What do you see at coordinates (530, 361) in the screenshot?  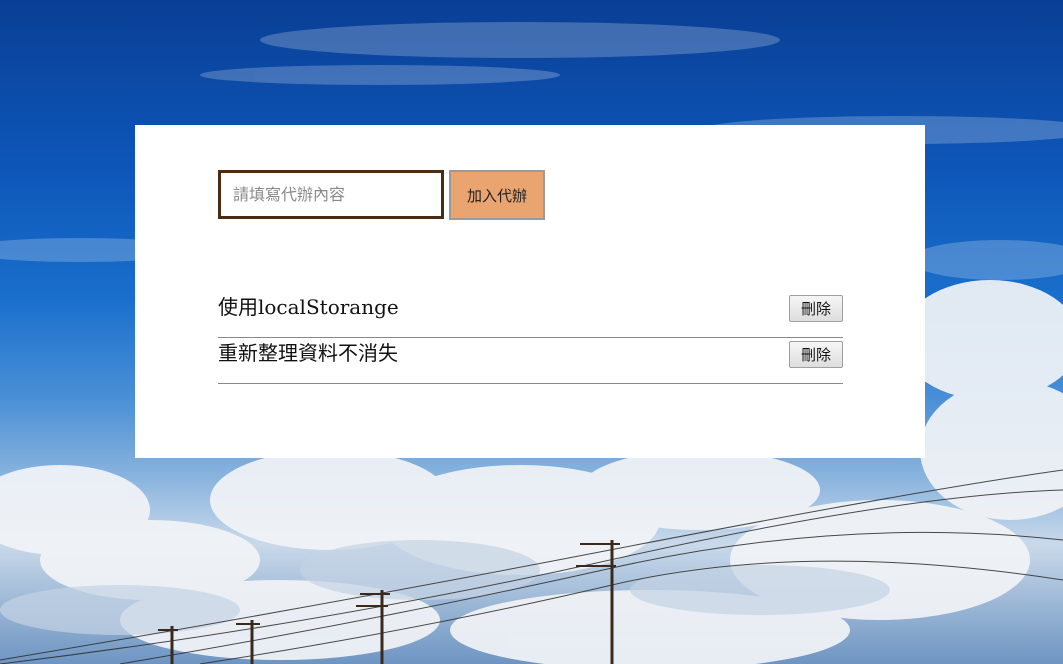 I see `todo-item: 重新整理資料不消失 刪除` at bounding box center [530, 361].